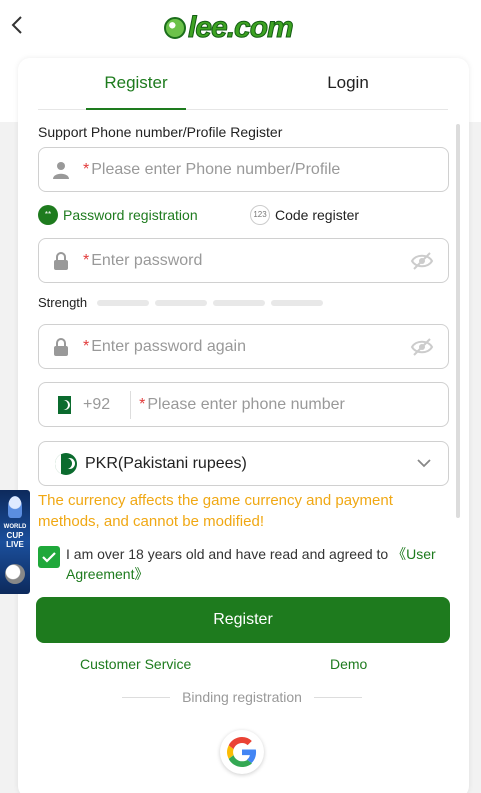 This screenshot has width=481, height=793. I want to click on banner-line: CUP, so click(15, 535).